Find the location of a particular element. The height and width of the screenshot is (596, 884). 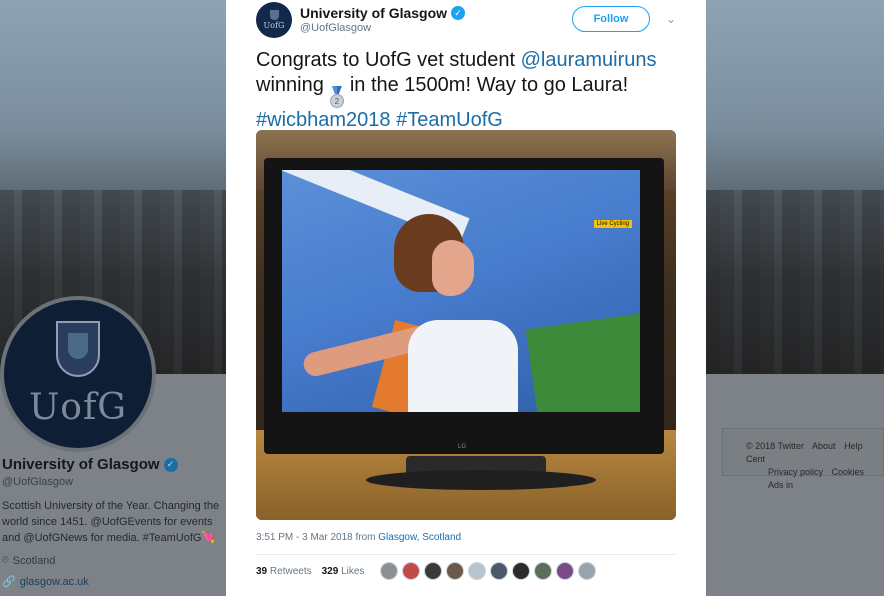

avatar-logo-text: UofG is located at coordinates (274, 25).